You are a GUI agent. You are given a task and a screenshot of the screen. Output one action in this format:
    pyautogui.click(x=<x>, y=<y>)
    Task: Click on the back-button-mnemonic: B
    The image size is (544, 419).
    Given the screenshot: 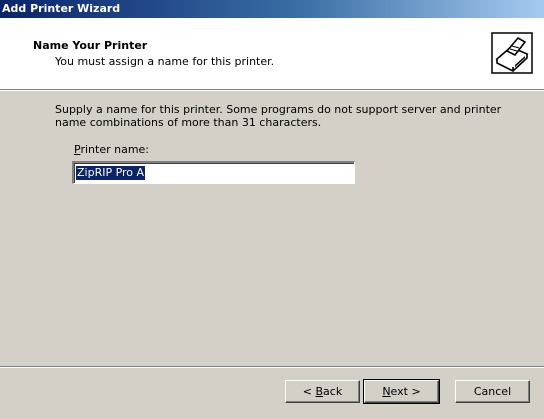 What is the action you would take?
    pyautogui.click(x=319, y=391)
    